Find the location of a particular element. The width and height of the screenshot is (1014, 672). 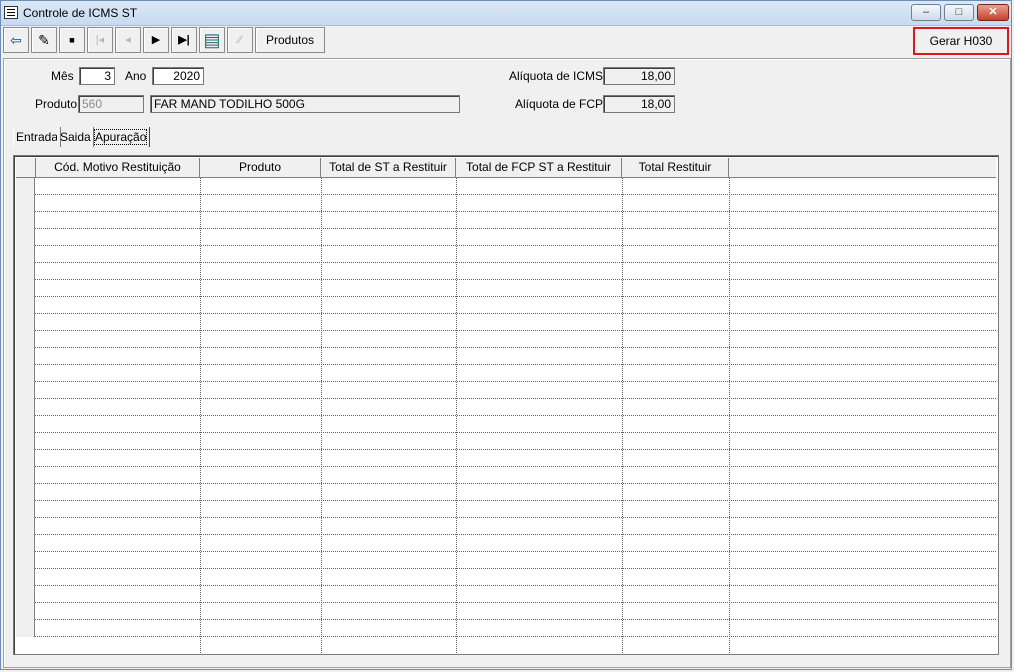

save-icon: ▪ is located at coordinates (72, 40).